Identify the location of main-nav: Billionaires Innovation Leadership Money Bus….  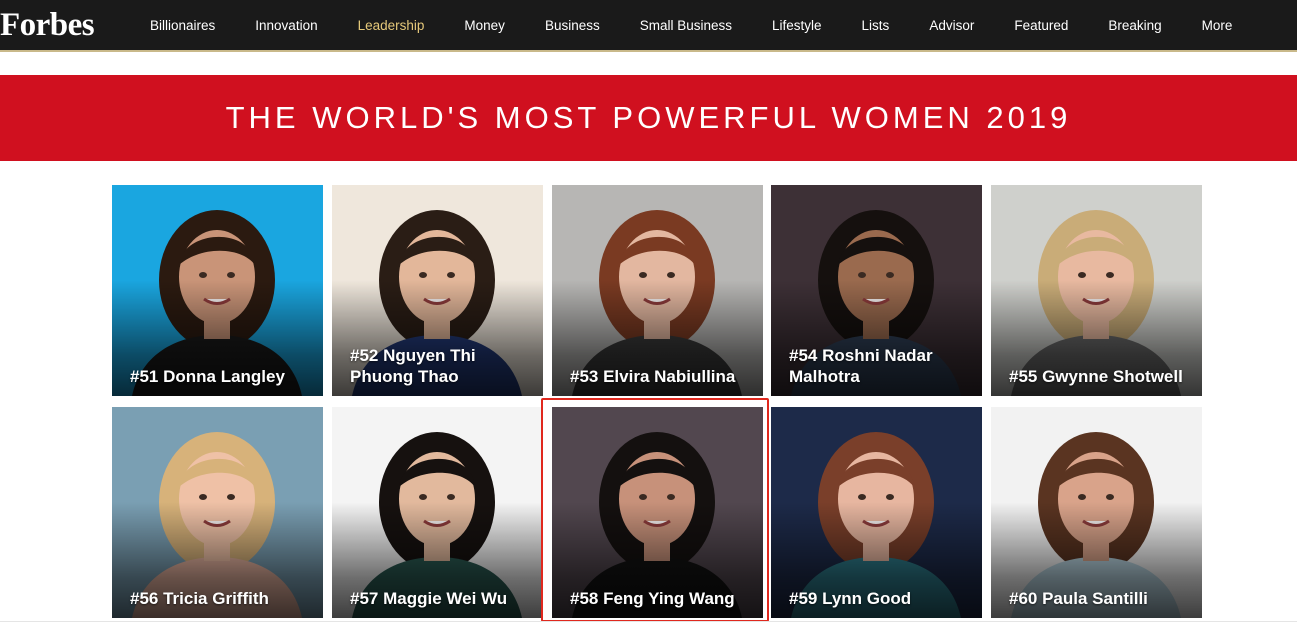
(691, 26).